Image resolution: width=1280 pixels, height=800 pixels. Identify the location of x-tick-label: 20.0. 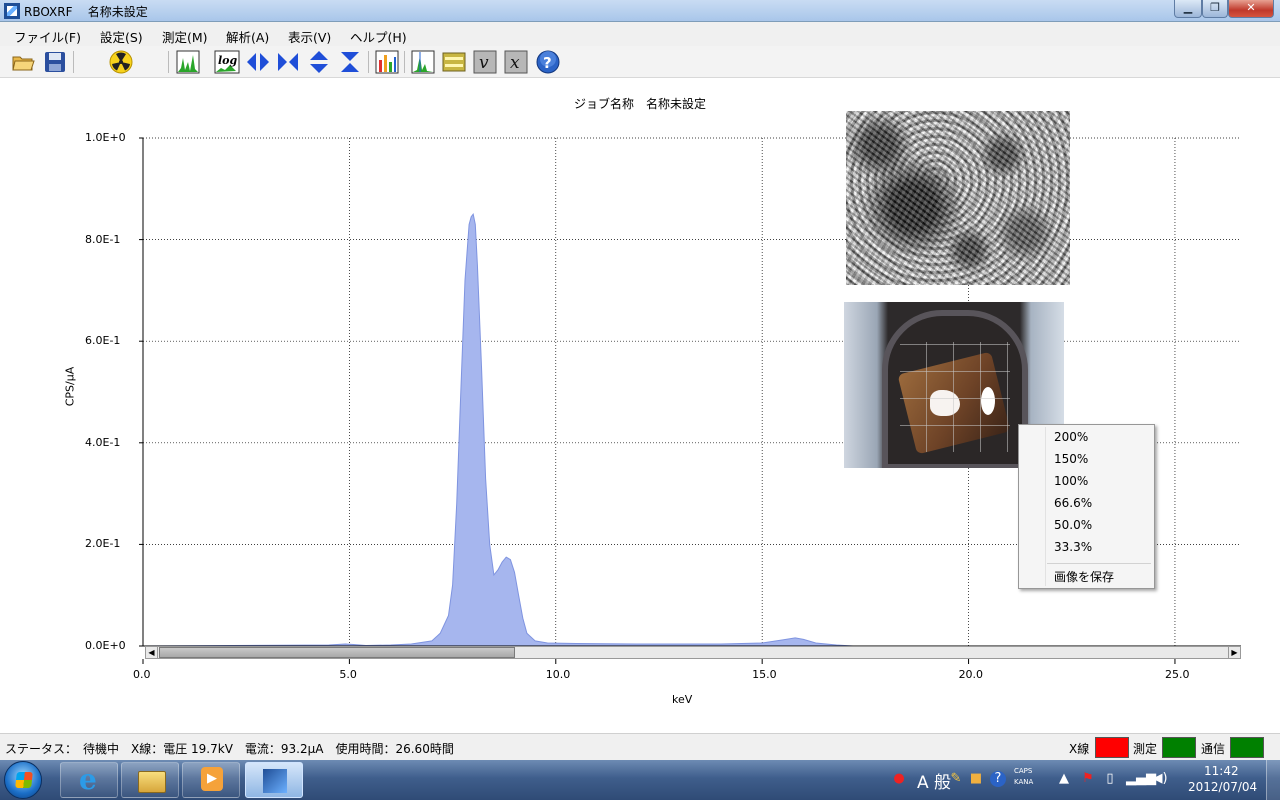
(971, 674).